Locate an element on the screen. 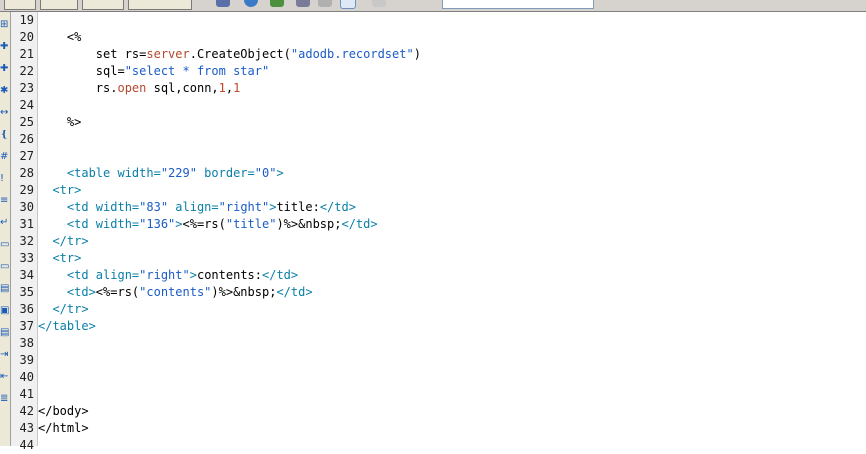 This screenshot has height=454, width=866. visual-aids-icon is located at coordinates (325, 3).